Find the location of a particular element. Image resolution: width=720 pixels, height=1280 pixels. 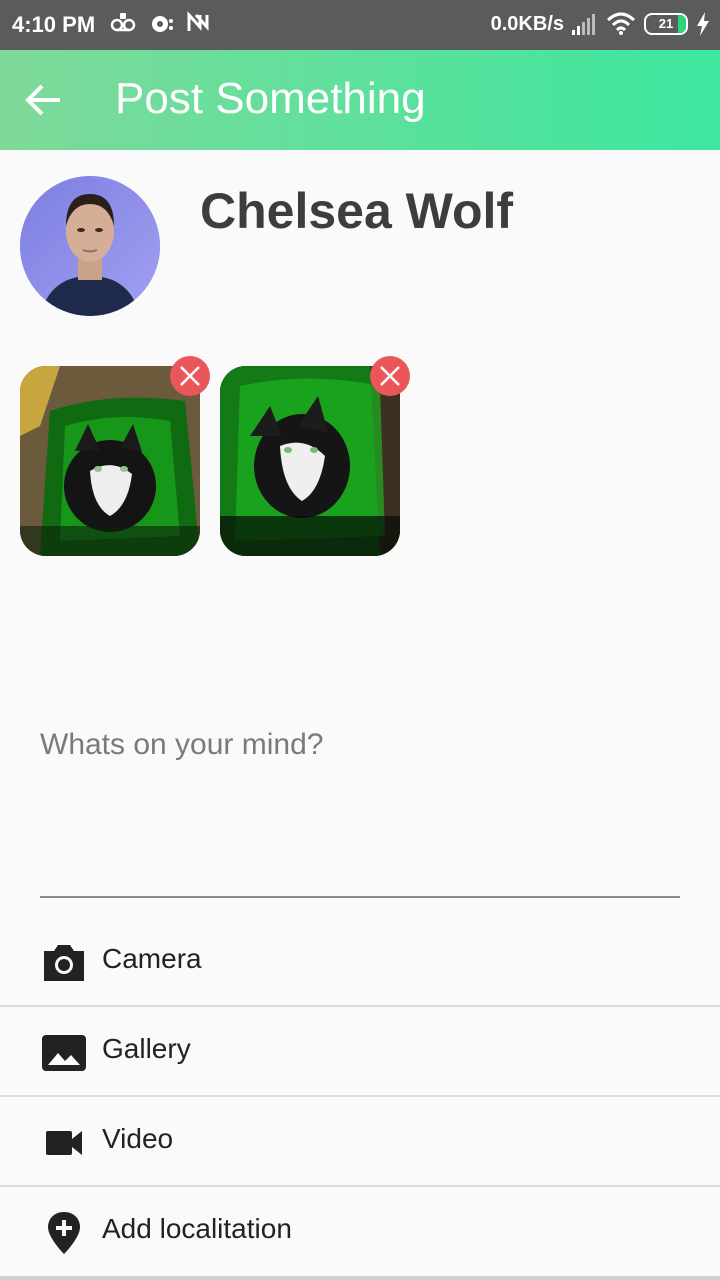

add-location-action: Add localitation is located at coordinates (360, 1233).